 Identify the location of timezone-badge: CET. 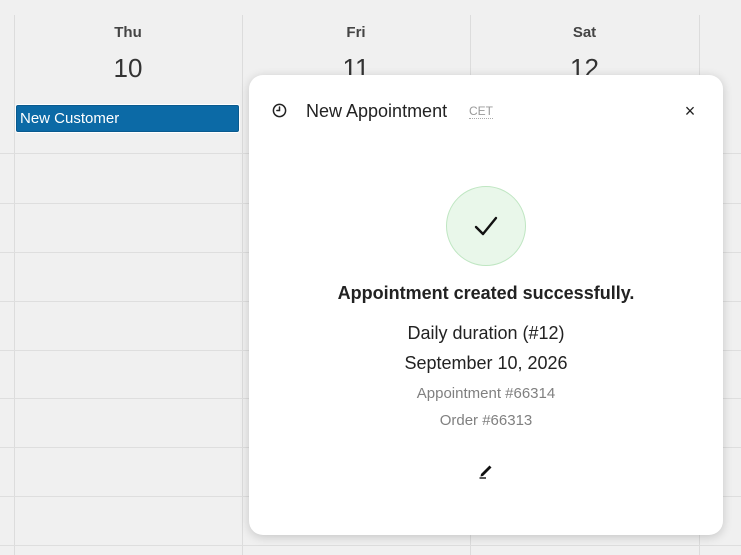
(481, 111).